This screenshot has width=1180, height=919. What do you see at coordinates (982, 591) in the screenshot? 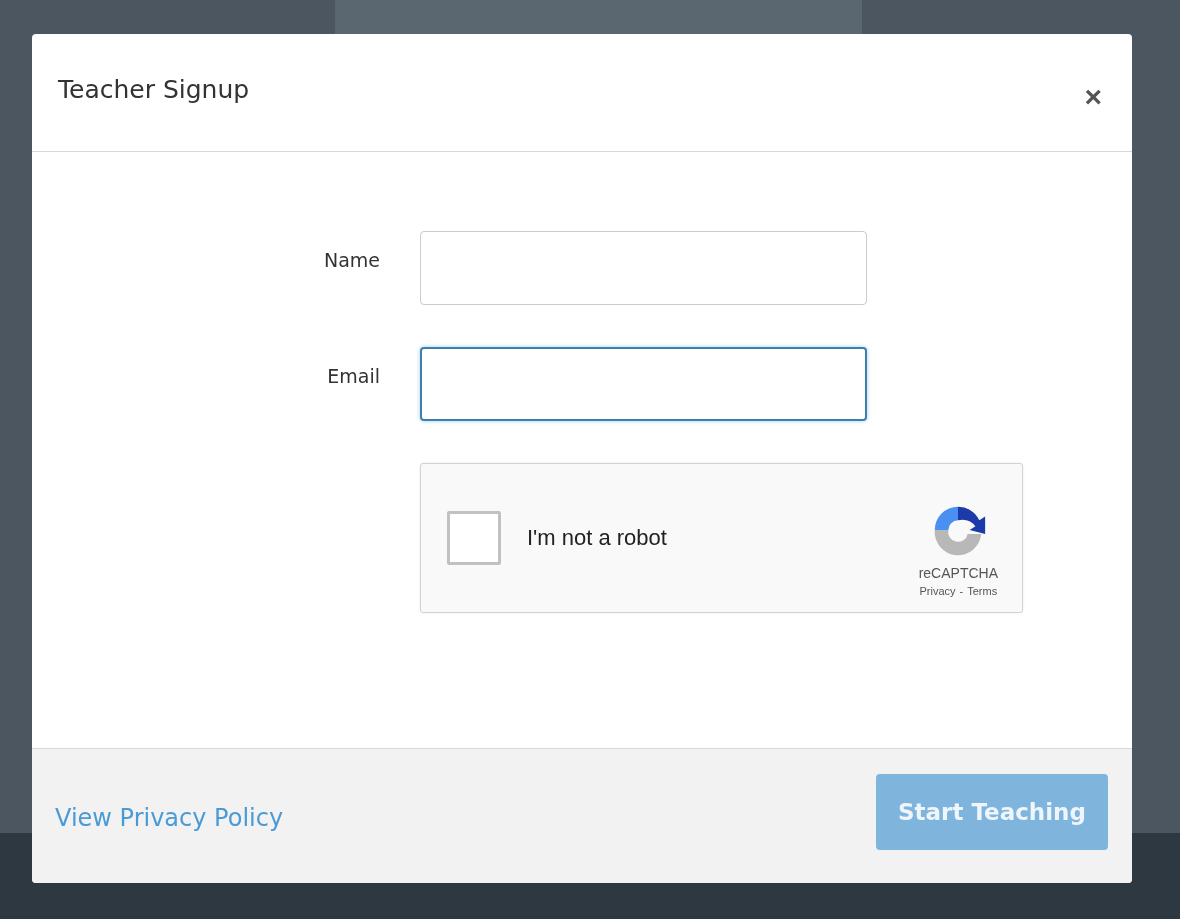
I see `terms-link: Terms` at bounding box center [982, 591].